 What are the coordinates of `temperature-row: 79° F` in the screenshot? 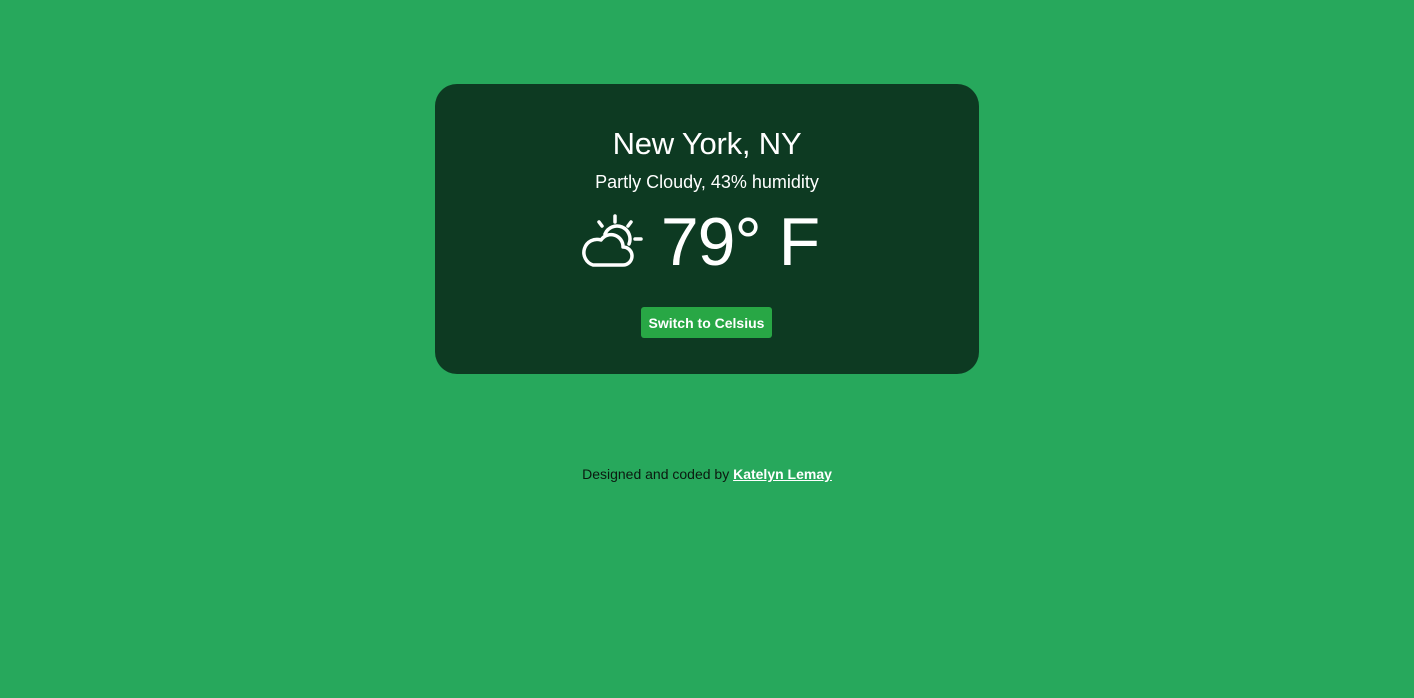 It's located at (707, 242).